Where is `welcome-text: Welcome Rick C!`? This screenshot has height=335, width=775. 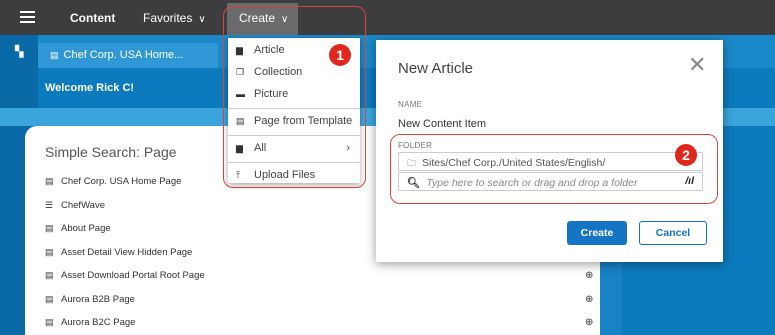
welcome-text: Welcome Rick C! is located at coordinates (90, 88).